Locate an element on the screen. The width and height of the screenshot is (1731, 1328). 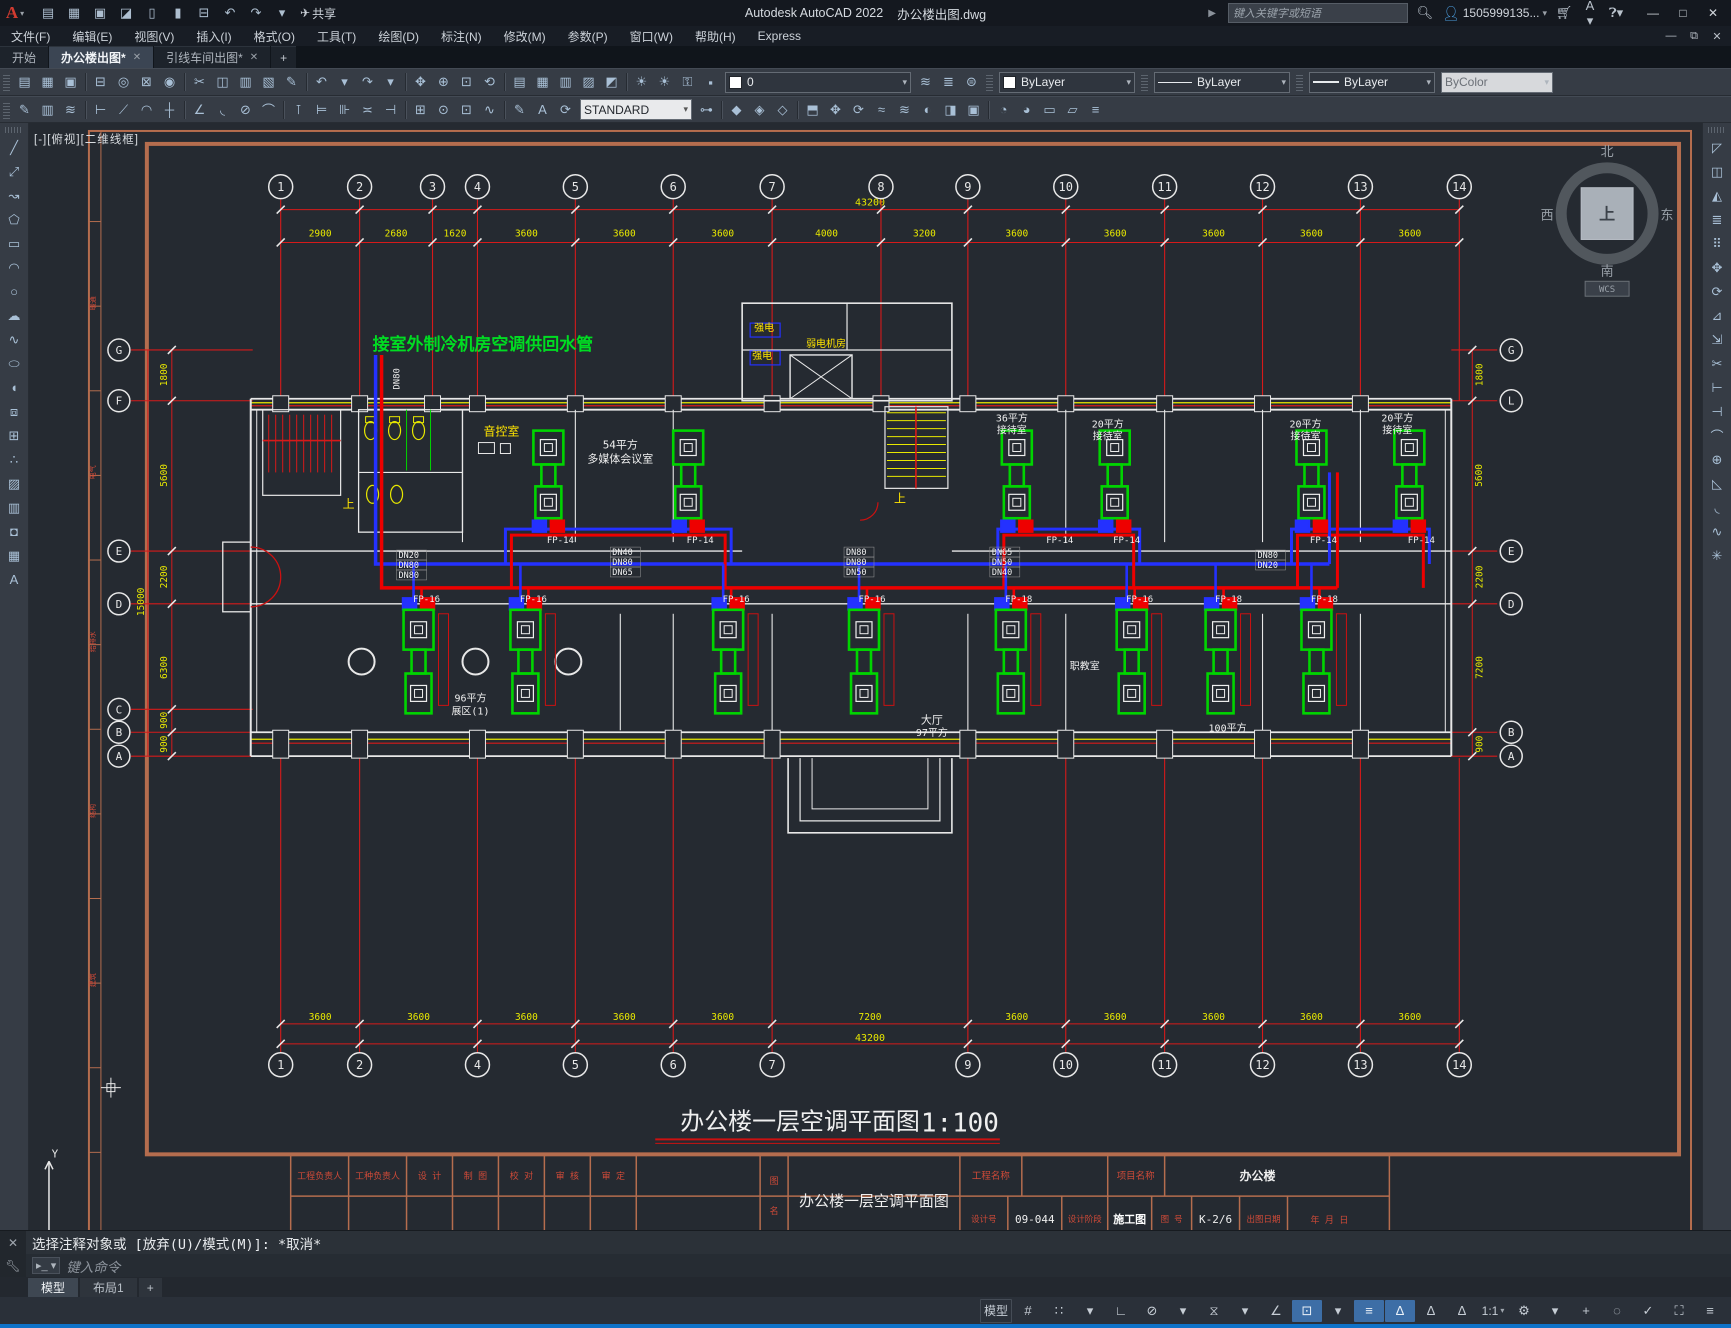
check-icon: ≡ is located at coordinates (1095, 109).